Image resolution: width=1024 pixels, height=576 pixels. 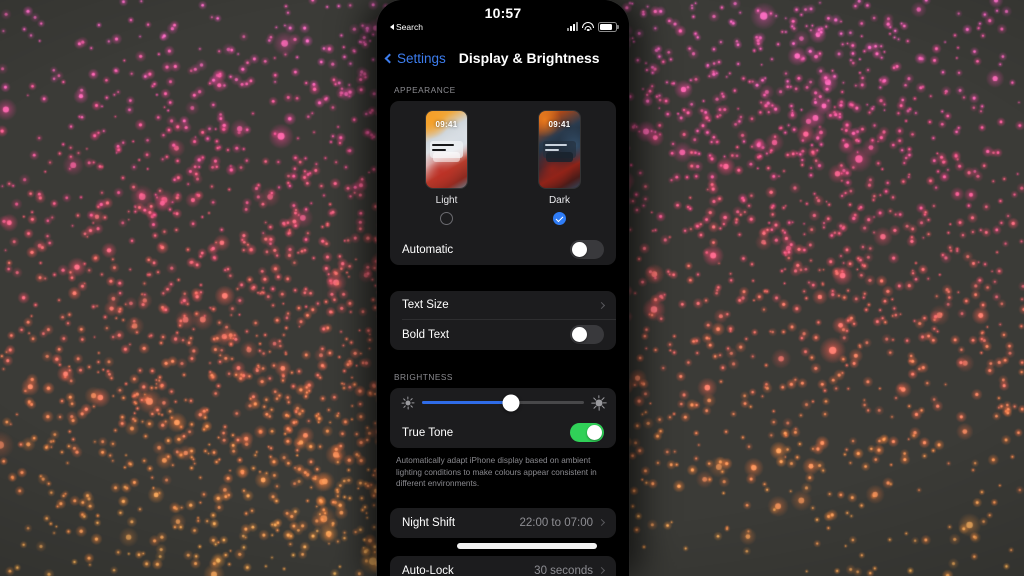 I want to click on navigation-bar: Settings Display & Brightness, so click(x=503, y=60).